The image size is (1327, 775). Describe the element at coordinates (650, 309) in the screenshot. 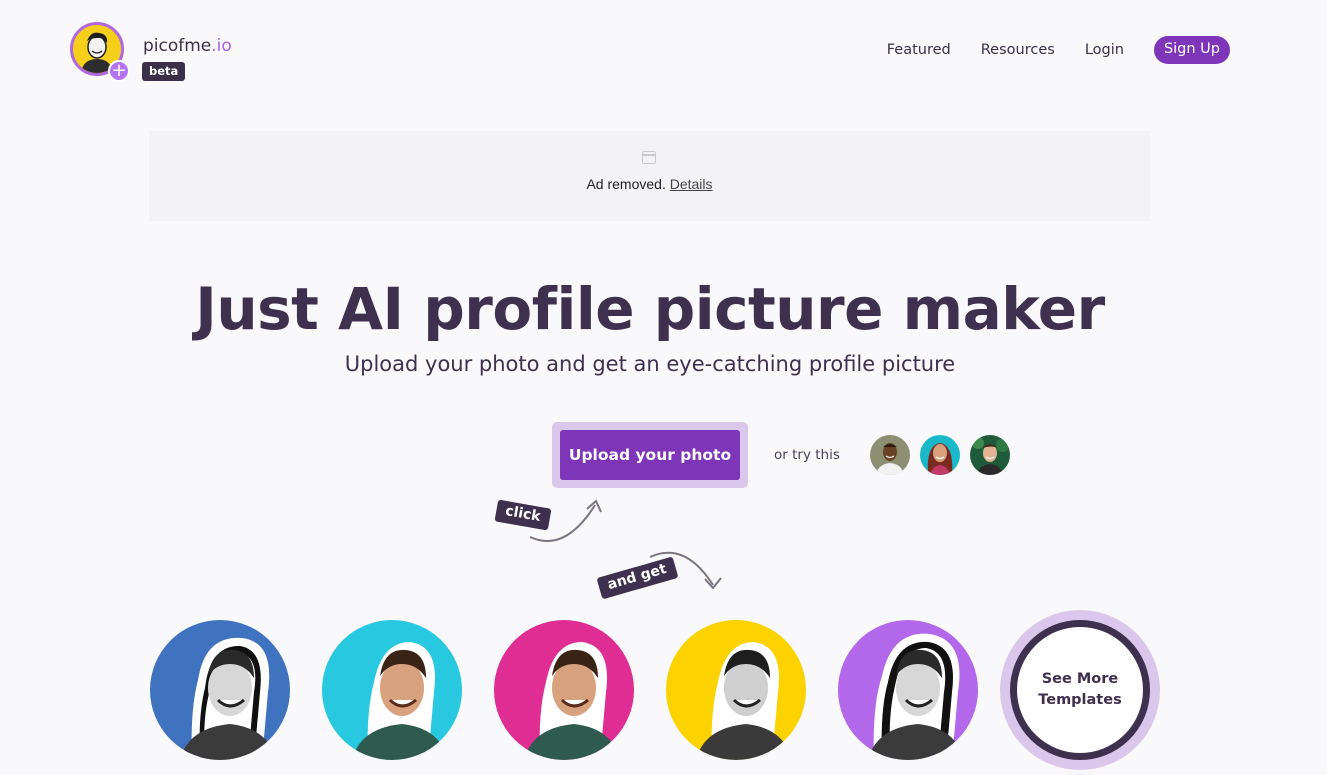

I see `hero-title: Just AI profile picture maker` at that location.